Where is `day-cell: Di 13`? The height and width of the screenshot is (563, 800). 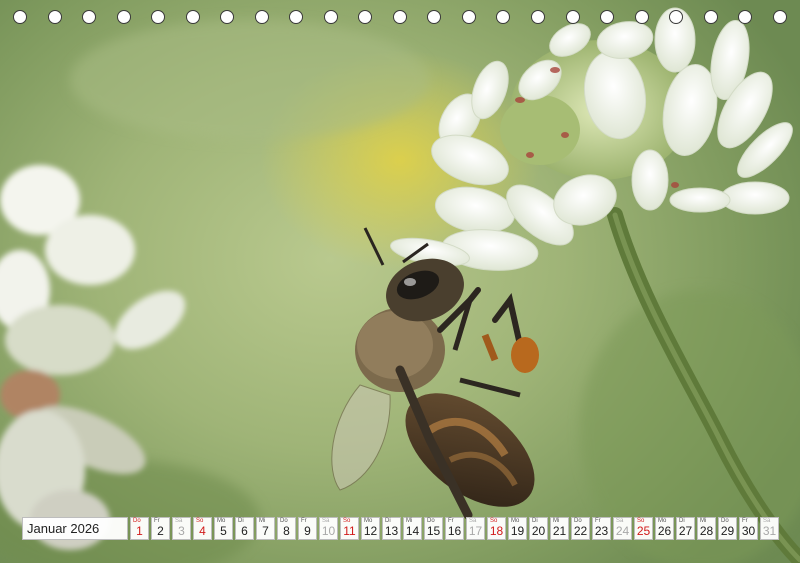
day-cell: Di 13 is located at coordinates (391, 528).